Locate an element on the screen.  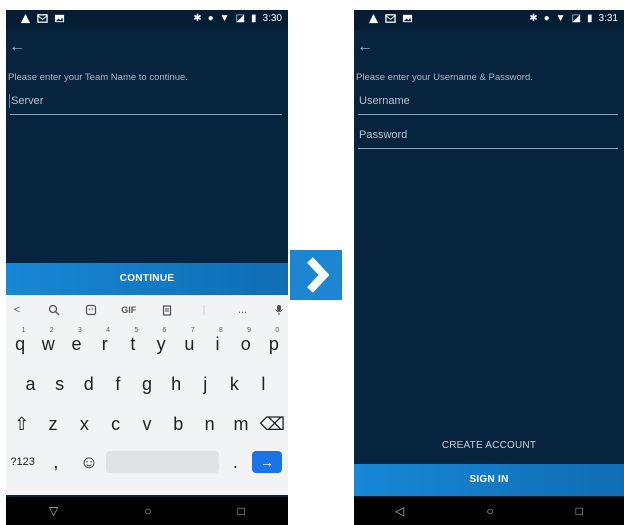
key-number-hint: 6 is located at coordinates (164, 330).